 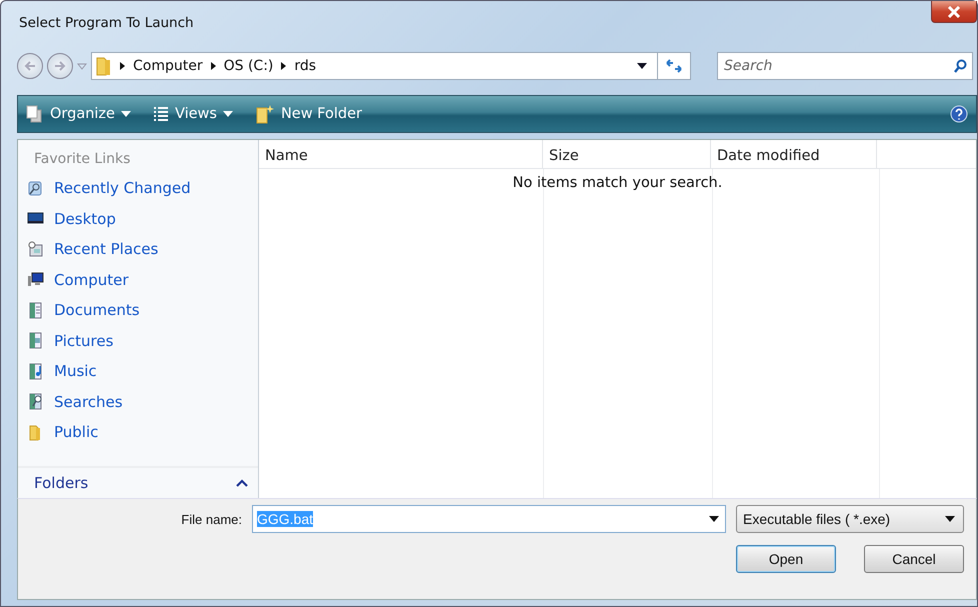 What do you see at coordinates (138, 432) in the screenshot?
I see `favorite-link: Public` at bounding box center [138, 432].